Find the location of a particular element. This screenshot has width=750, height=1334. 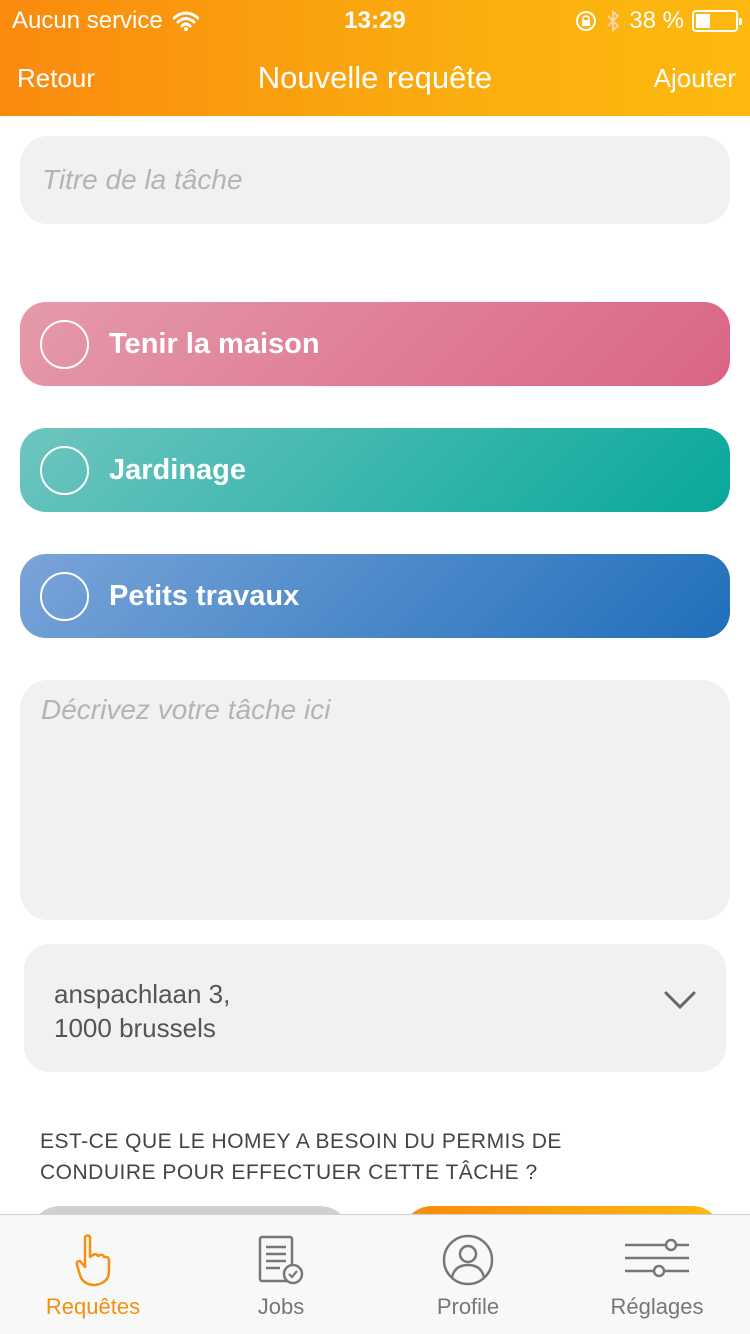

tab-jobs: Jobs is located at coordinates (281, 1274).